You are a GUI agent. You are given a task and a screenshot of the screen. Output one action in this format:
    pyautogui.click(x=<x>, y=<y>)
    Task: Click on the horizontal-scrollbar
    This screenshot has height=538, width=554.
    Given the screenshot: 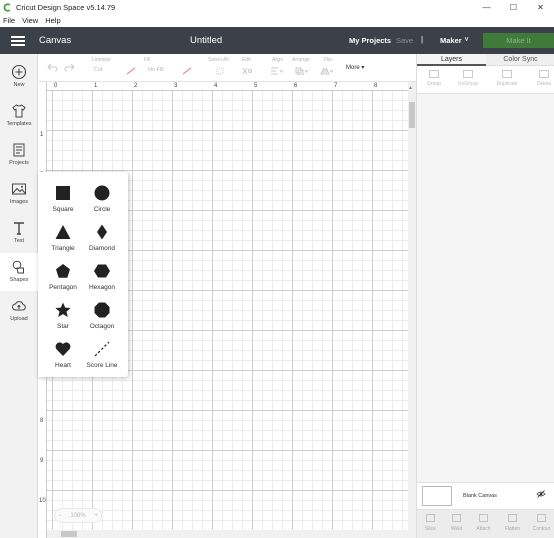 What is the action you would take?
    pyautogui.click(x=227, y=534)
    